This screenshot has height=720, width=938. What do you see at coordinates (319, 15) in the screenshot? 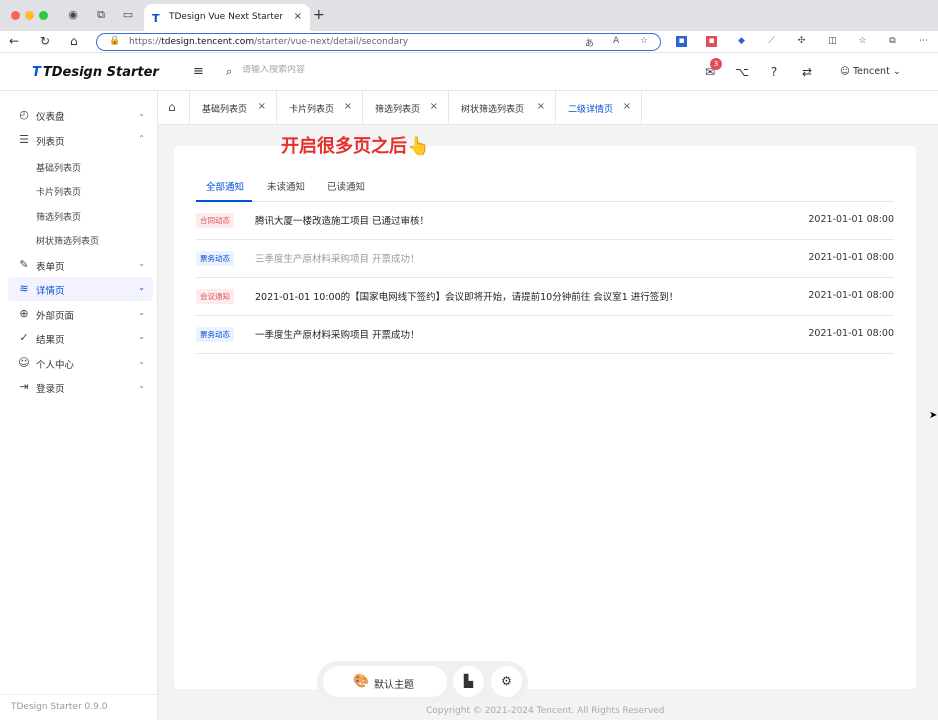
I see `new-tab-button: +` at bounding box center [319, 15].